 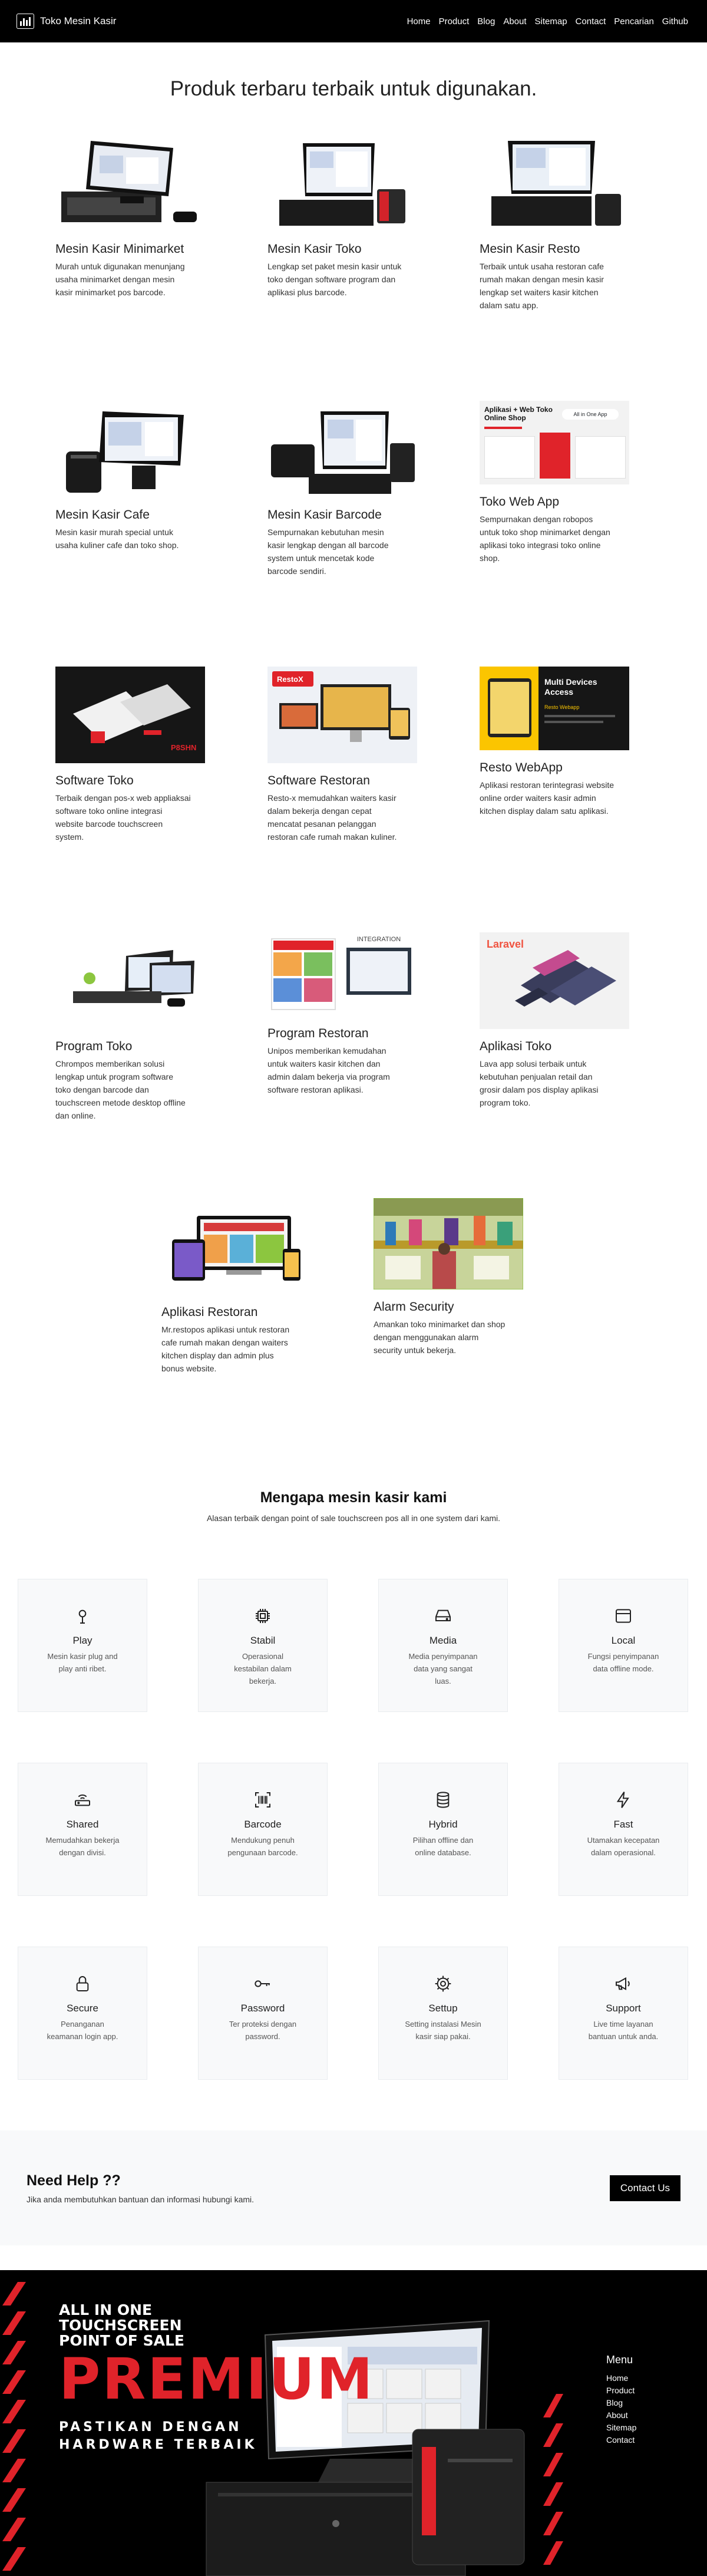 What do you see at coordinates (82, 1825) in the screenshot?
I see `feature-title: Shared` at bounding box center [82, 1825].